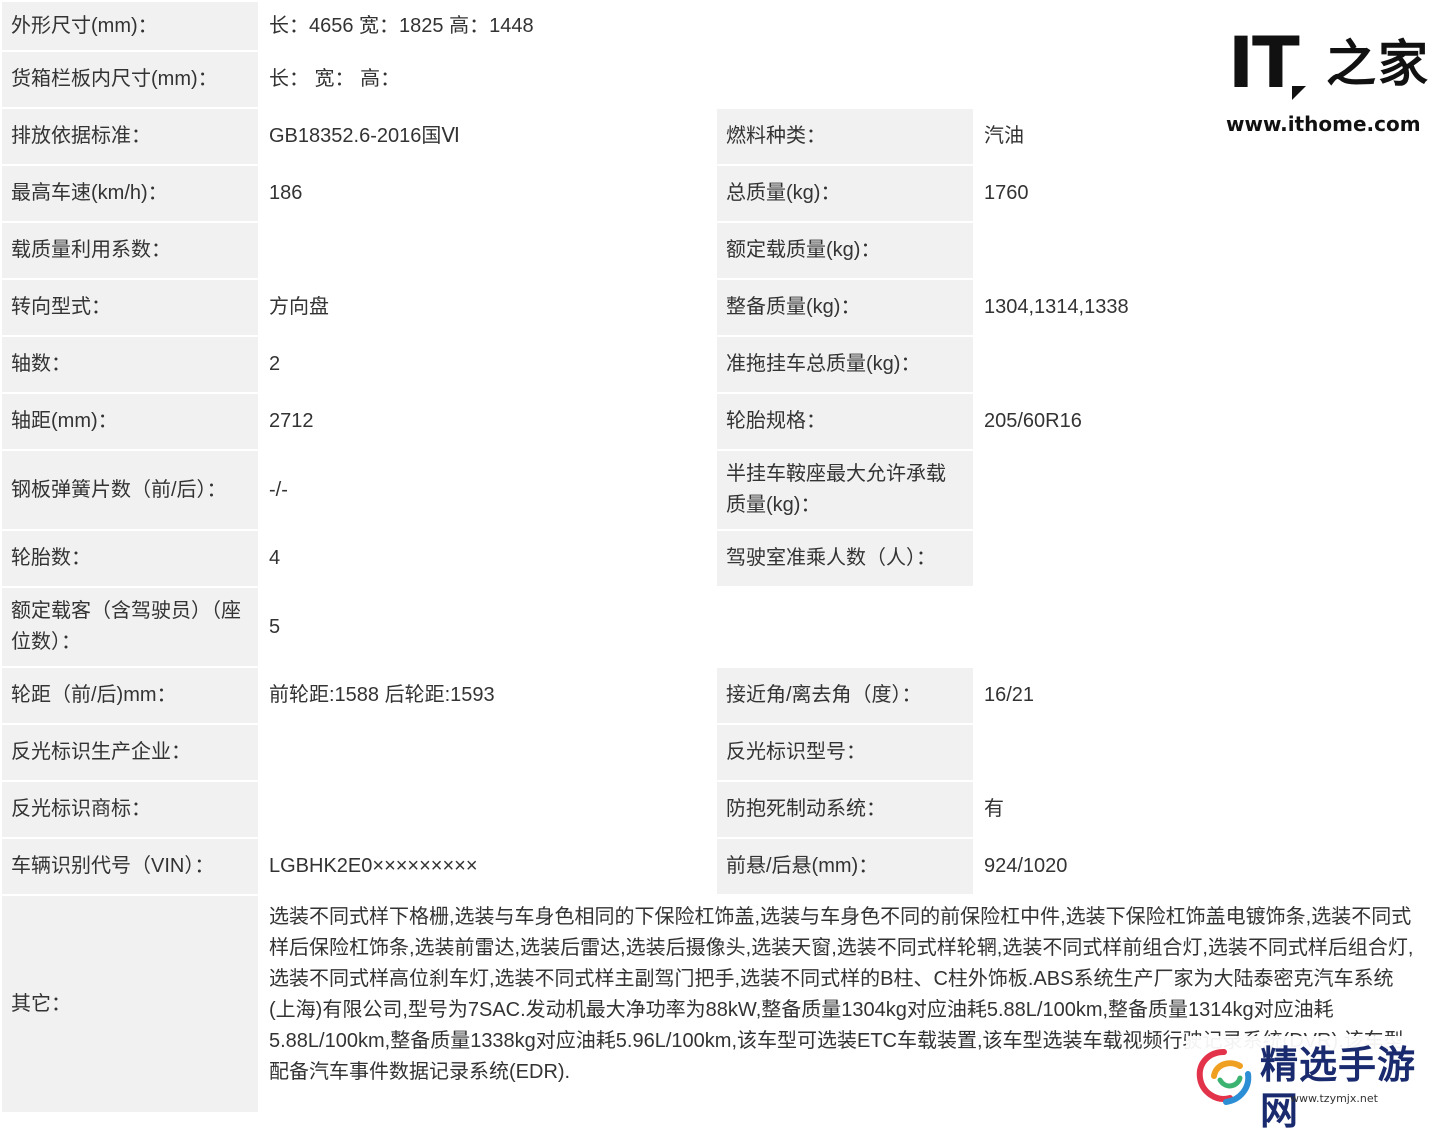 The width and height of the screenshot is (1440, 1134). I want to click on label-seats: 额定载客（含驾驶员）（座位数）：, so click(130, 627).